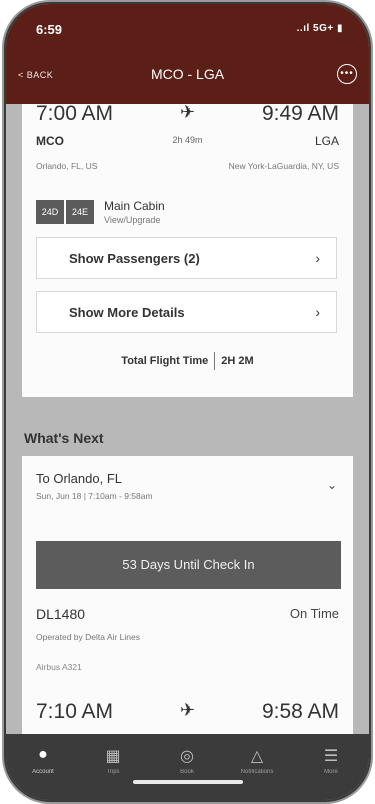 The width and height of the screenshot is (375, 804). I want to click on check-in-countdown: 53 Days Until Check In, so click(188, 565).